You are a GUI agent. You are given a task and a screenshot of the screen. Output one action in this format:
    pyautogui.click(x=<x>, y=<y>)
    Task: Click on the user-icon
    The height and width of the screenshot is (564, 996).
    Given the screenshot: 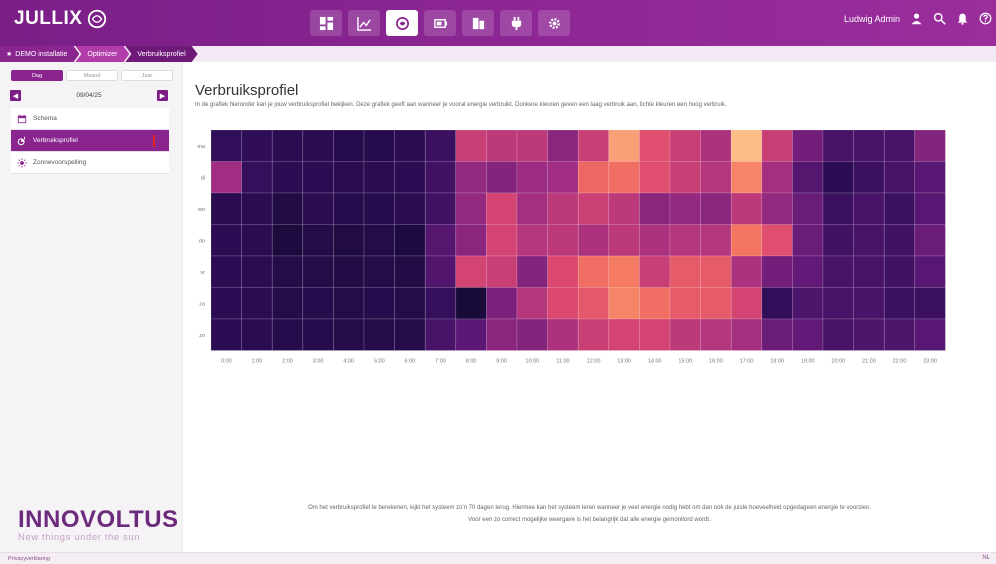 What is the action you would take?
    pyautogui.click(x=916, y=18)
    